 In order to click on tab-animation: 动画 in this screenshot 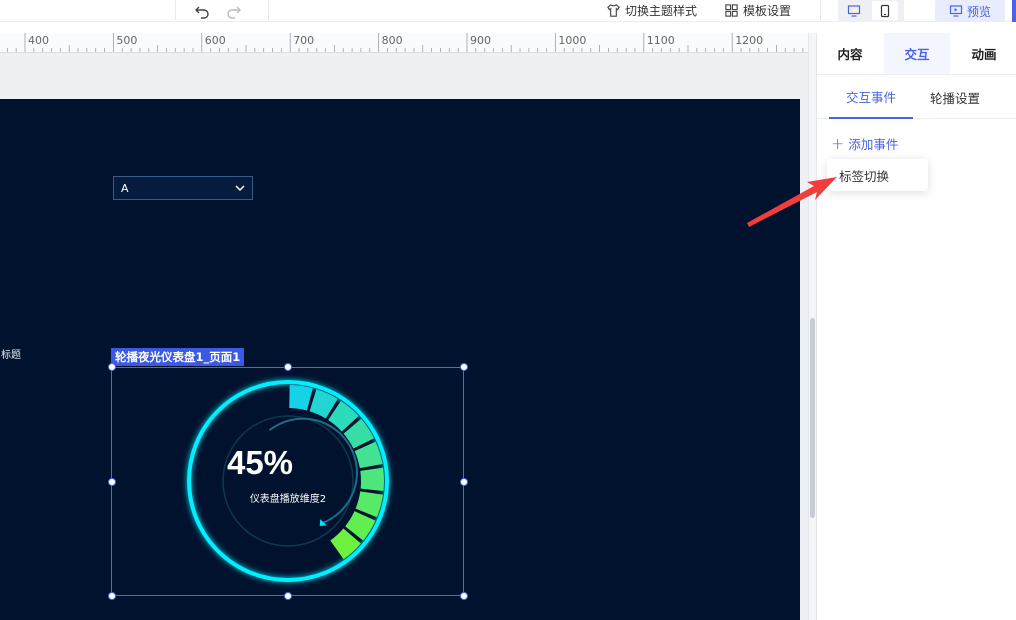, I will do `click(983, 53)`.